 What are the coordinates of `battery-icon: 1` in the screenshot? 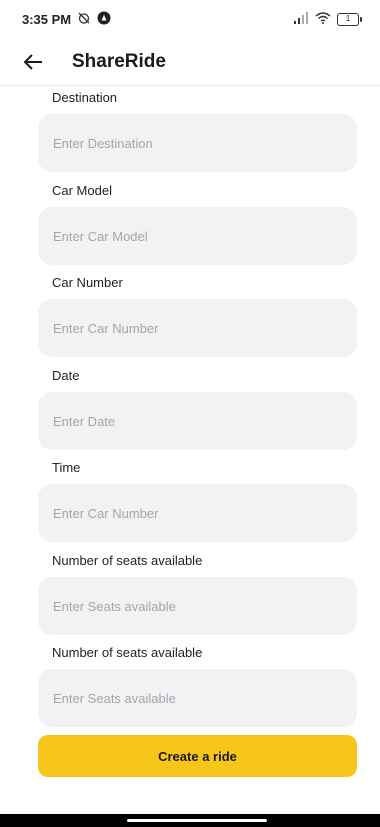 It's located at (349, 19).